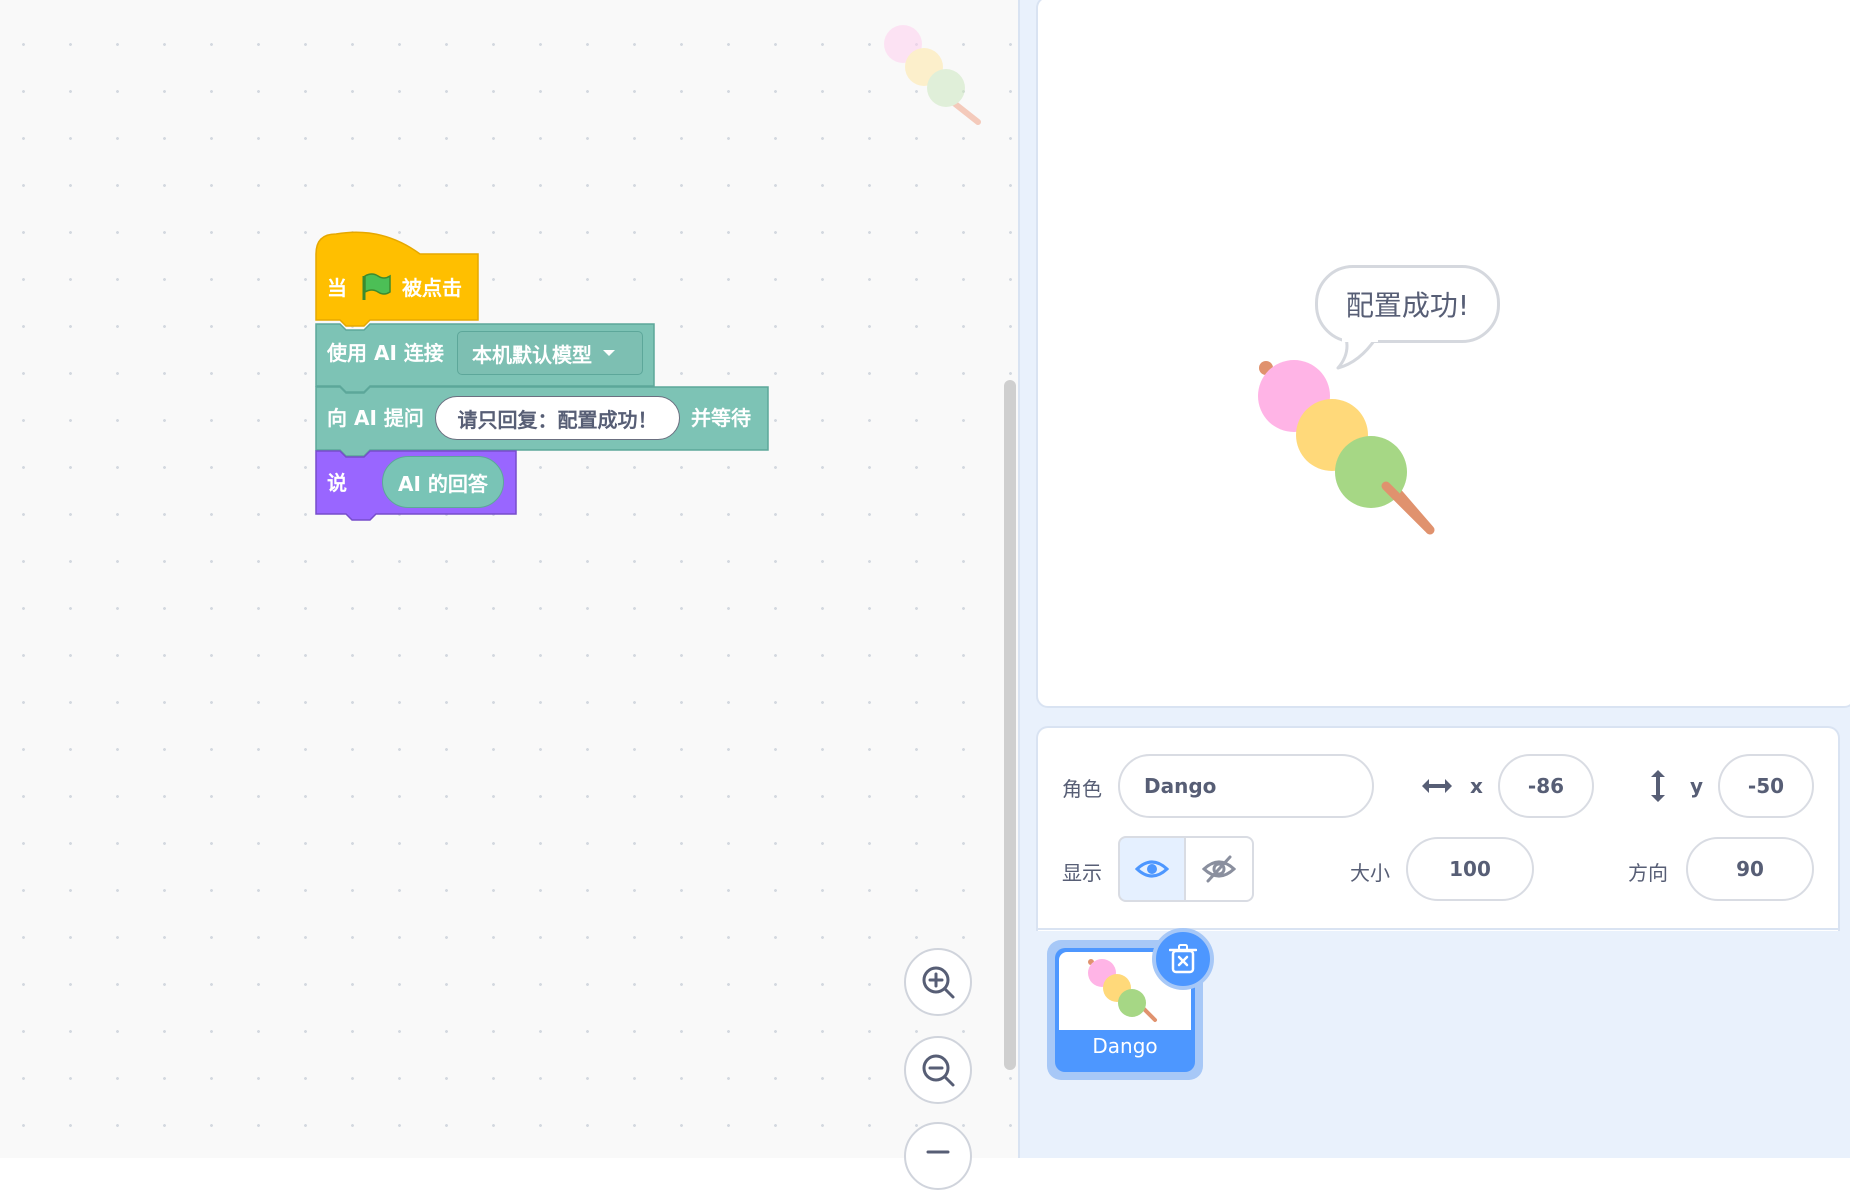  Describe the element at coordinates (1352, 448) in the screenshot. I see `dango-sprite` at that location.